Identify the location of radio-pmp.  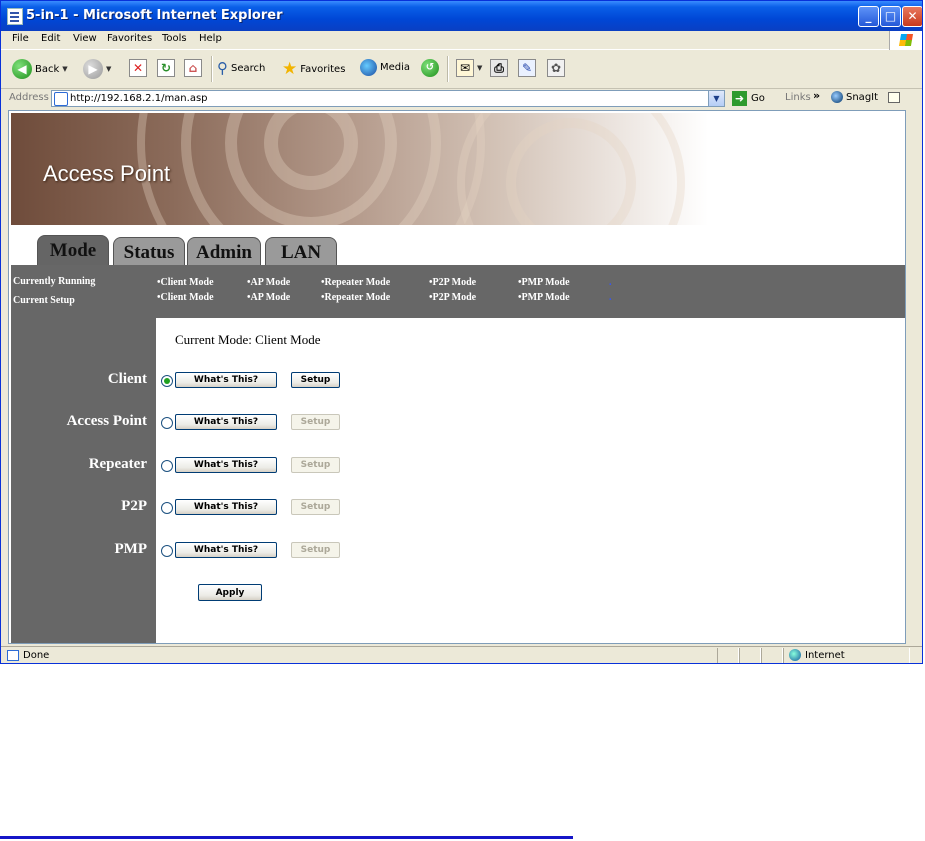
(167, 551).